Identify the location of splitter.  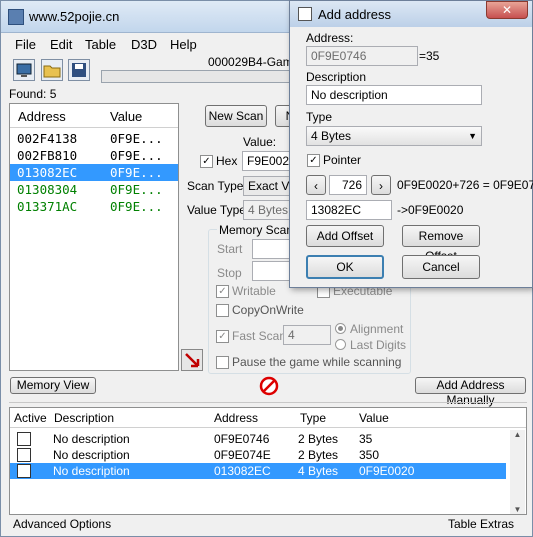
(268, 402).